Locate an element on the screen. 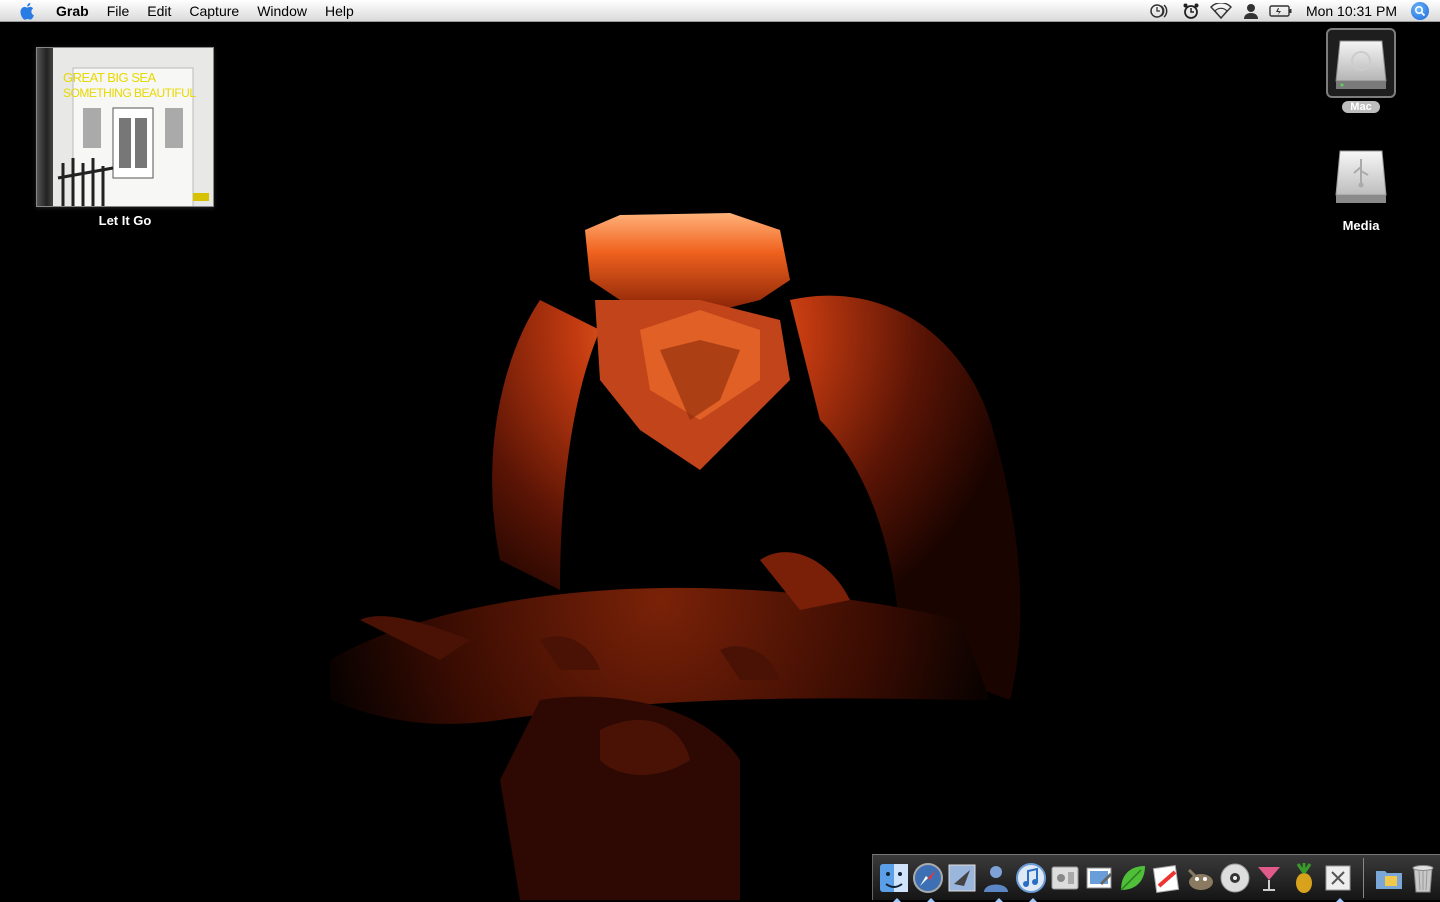  user-icon is located at coordinates (1251, 11).